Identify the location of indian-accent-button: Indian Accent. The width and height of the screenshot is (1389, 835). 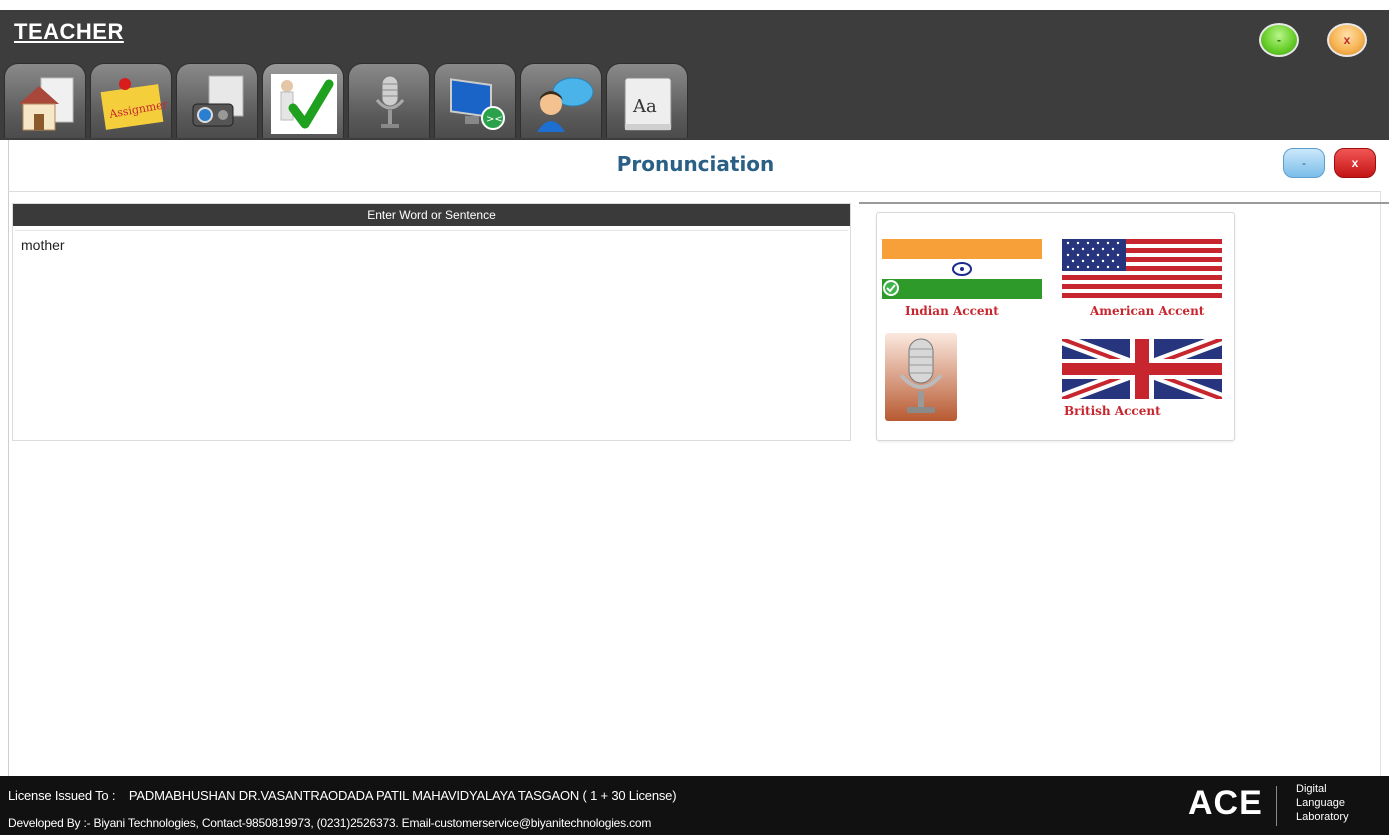
(962, 280).